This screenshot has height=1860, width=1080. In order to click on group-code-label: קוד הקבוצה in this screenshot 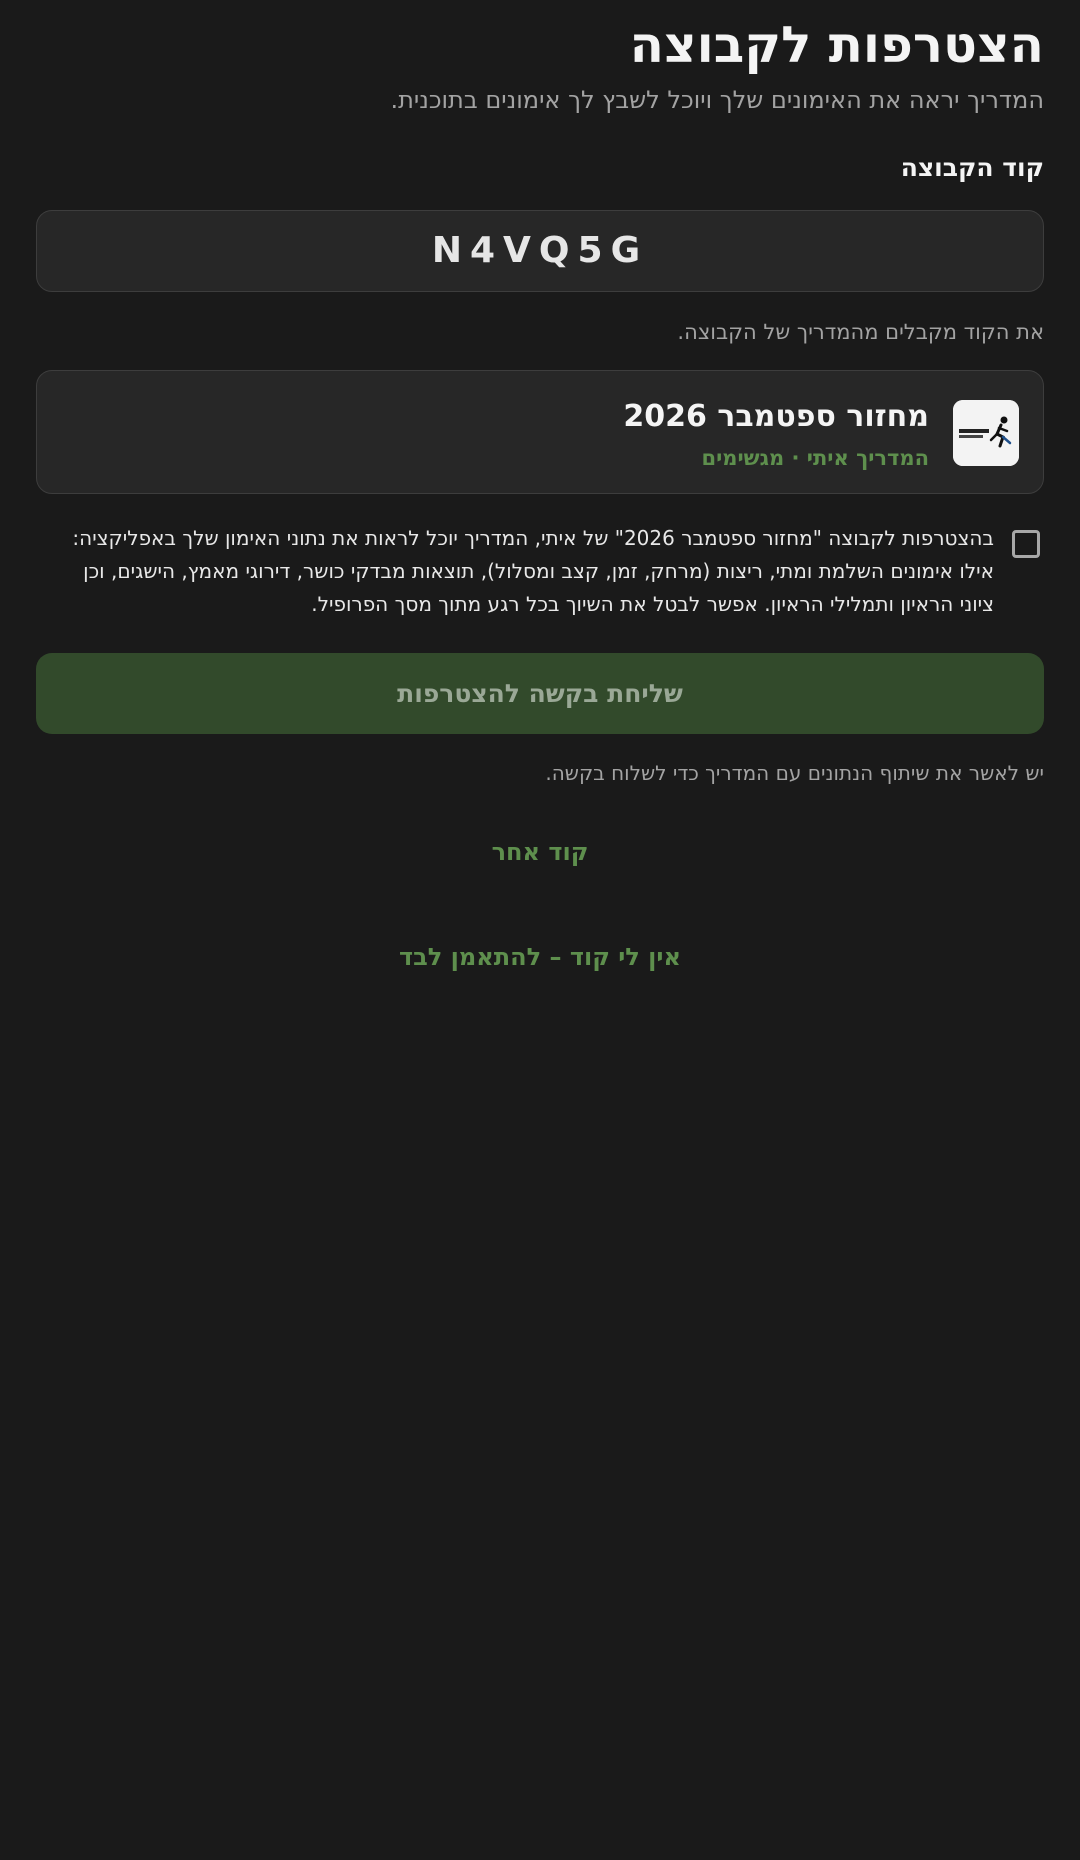, I will do `click(972, 167)`.